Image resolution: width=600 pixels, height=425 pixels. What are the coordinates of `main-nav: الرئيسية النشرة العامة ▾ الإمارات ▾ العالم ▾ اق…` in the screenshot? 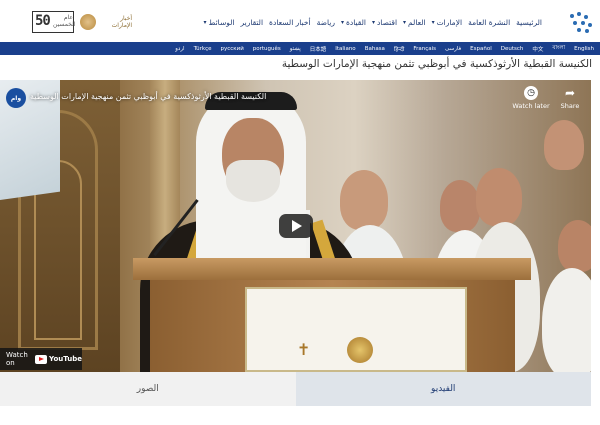 It's located at (372, 22).